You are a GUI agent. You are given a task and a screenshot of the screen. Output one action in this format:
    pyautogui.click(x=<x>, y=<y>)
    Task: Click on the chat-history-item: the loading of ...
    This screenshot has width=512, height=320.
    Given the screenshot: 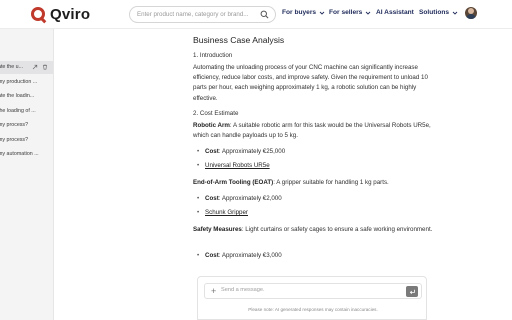 What is the action you would take?
    pyautogui.click(x=26, y=111)
    